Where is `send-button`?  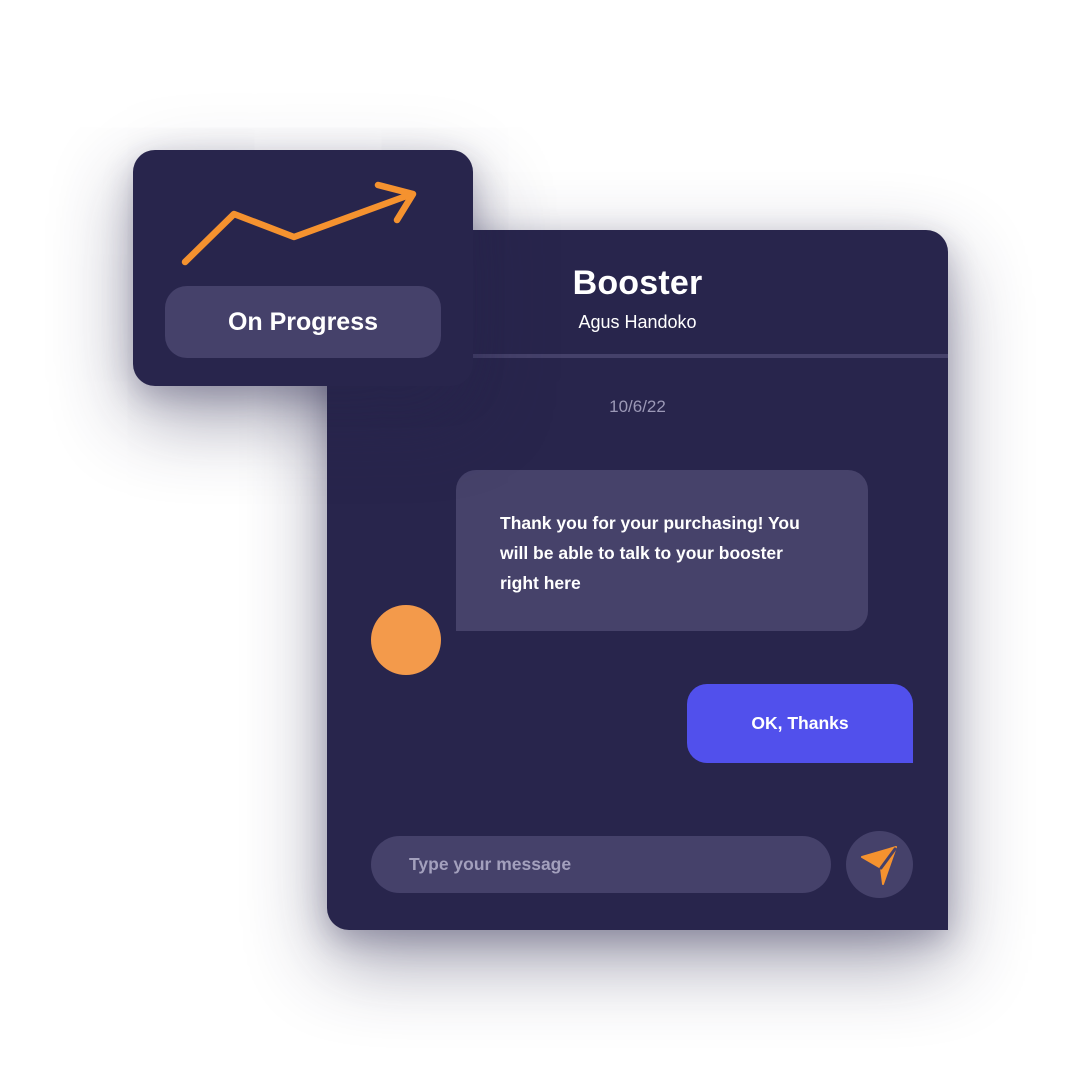 send-button is located at coordinates (879, 864).